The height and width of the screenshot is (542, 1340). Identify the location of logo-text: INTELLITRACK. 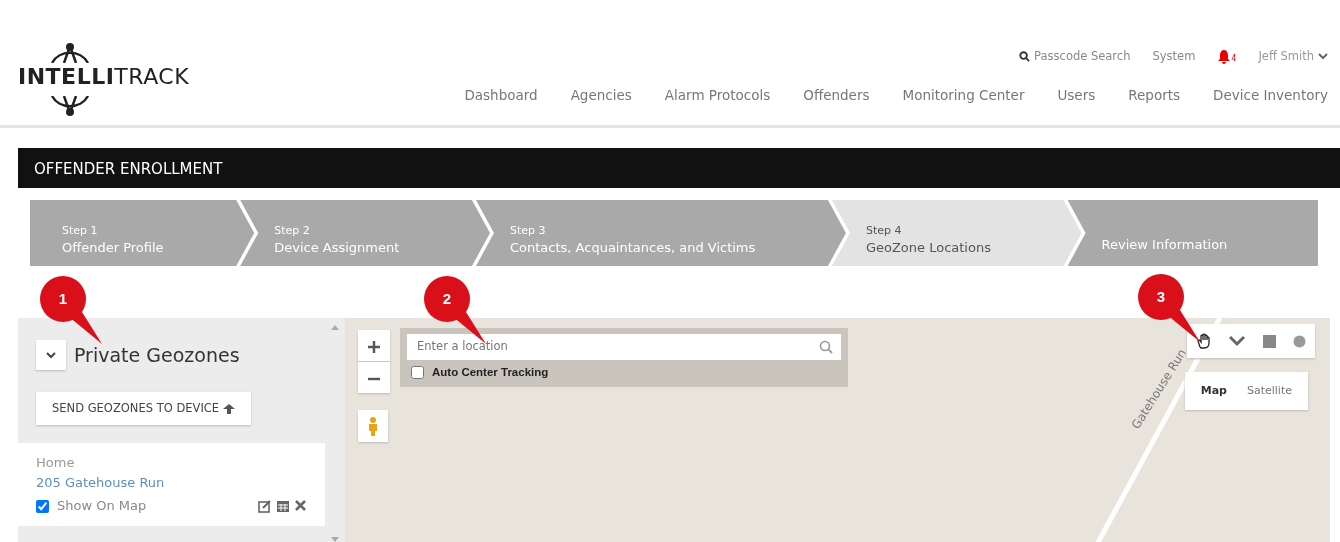
(104, 77).